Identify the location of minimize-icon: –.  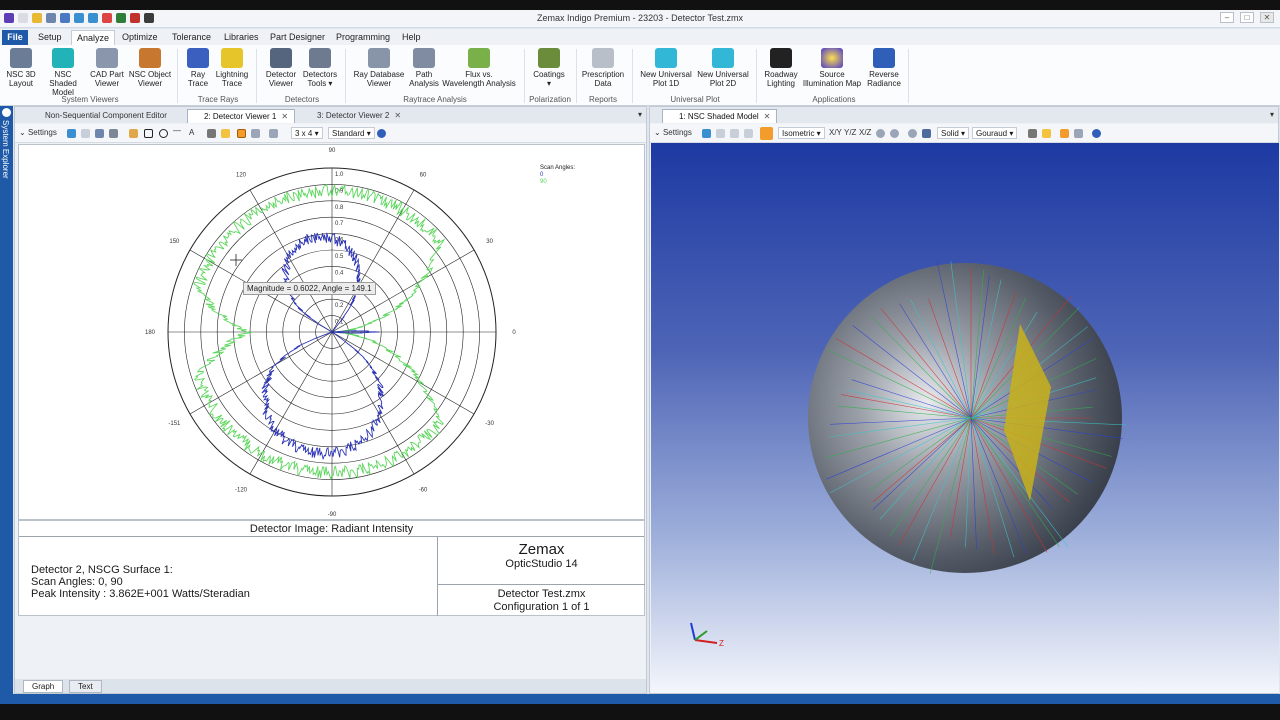
(1227, 17).